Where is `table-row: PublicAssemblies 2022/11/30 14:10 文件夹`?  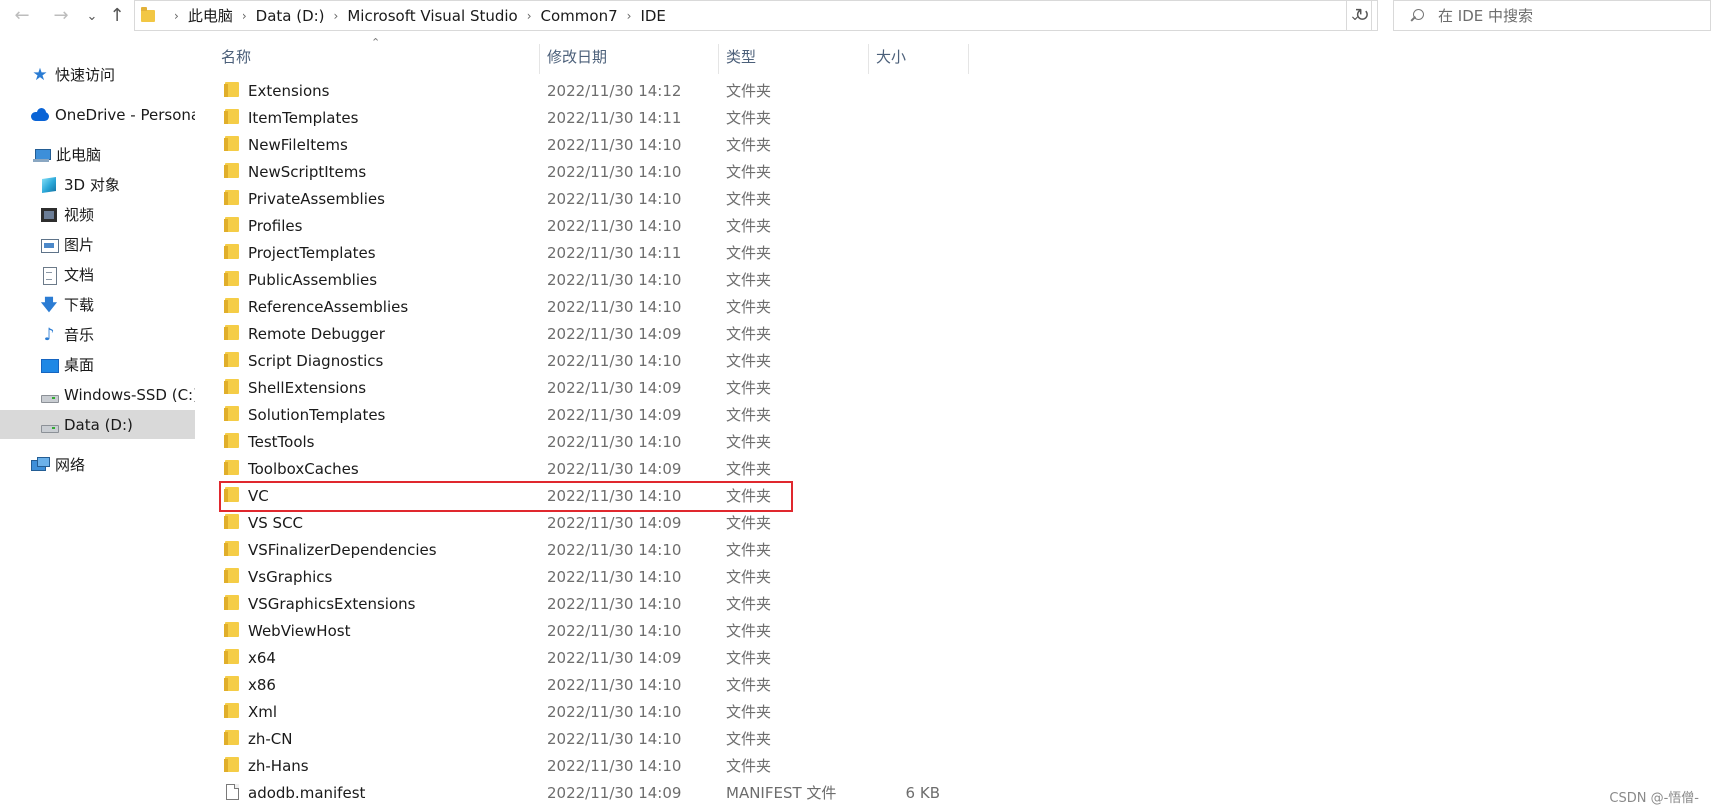 table-row: PublicAssemblies 2022/11/30 14:10 文件夹 is located at coordinates (695, 279).